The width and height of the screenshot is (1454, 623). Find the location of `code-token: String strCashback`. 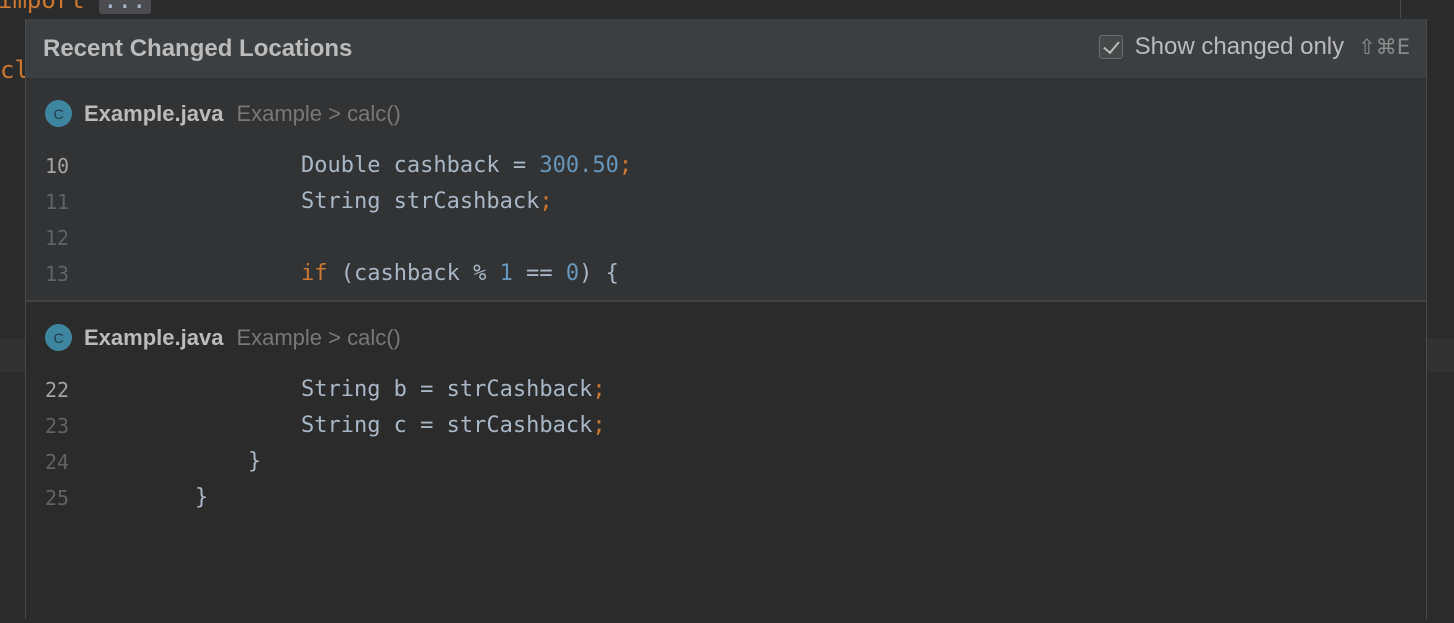

code-token: String strCashback is located at coordinates (420, 201).